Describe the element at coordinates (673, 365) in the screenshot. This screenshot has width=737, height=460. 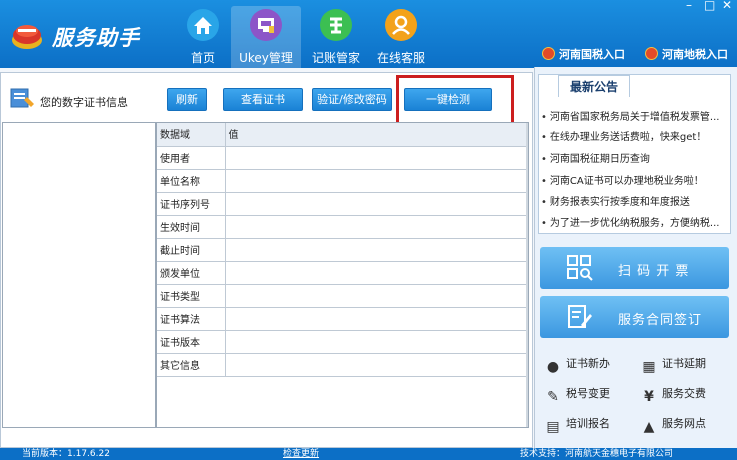
I see `cert-extend-link: ▦ 证书延期` at that location.